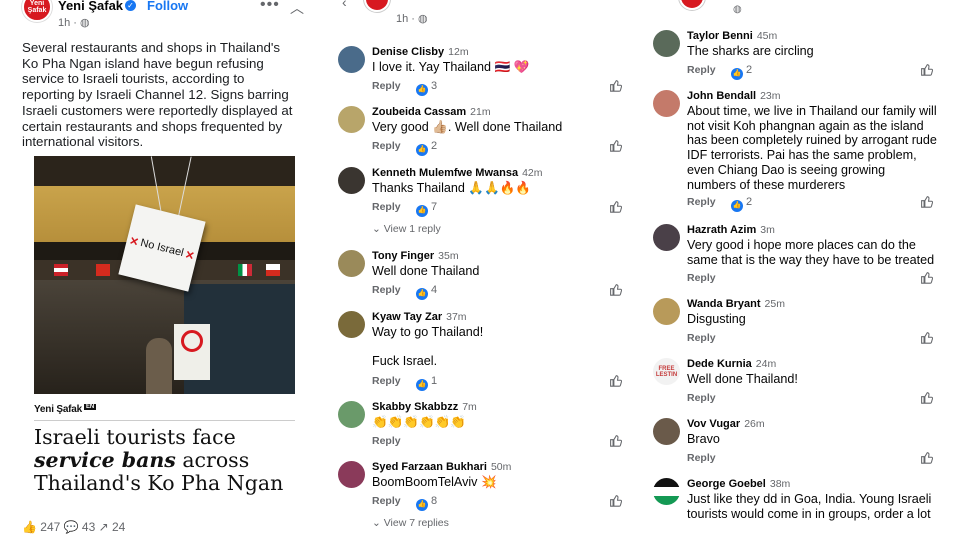  What do you see at coordinates (344, 5) in the screenshot?
I see `back-arrow-icon: ‹` at bounding box center [344, 5].